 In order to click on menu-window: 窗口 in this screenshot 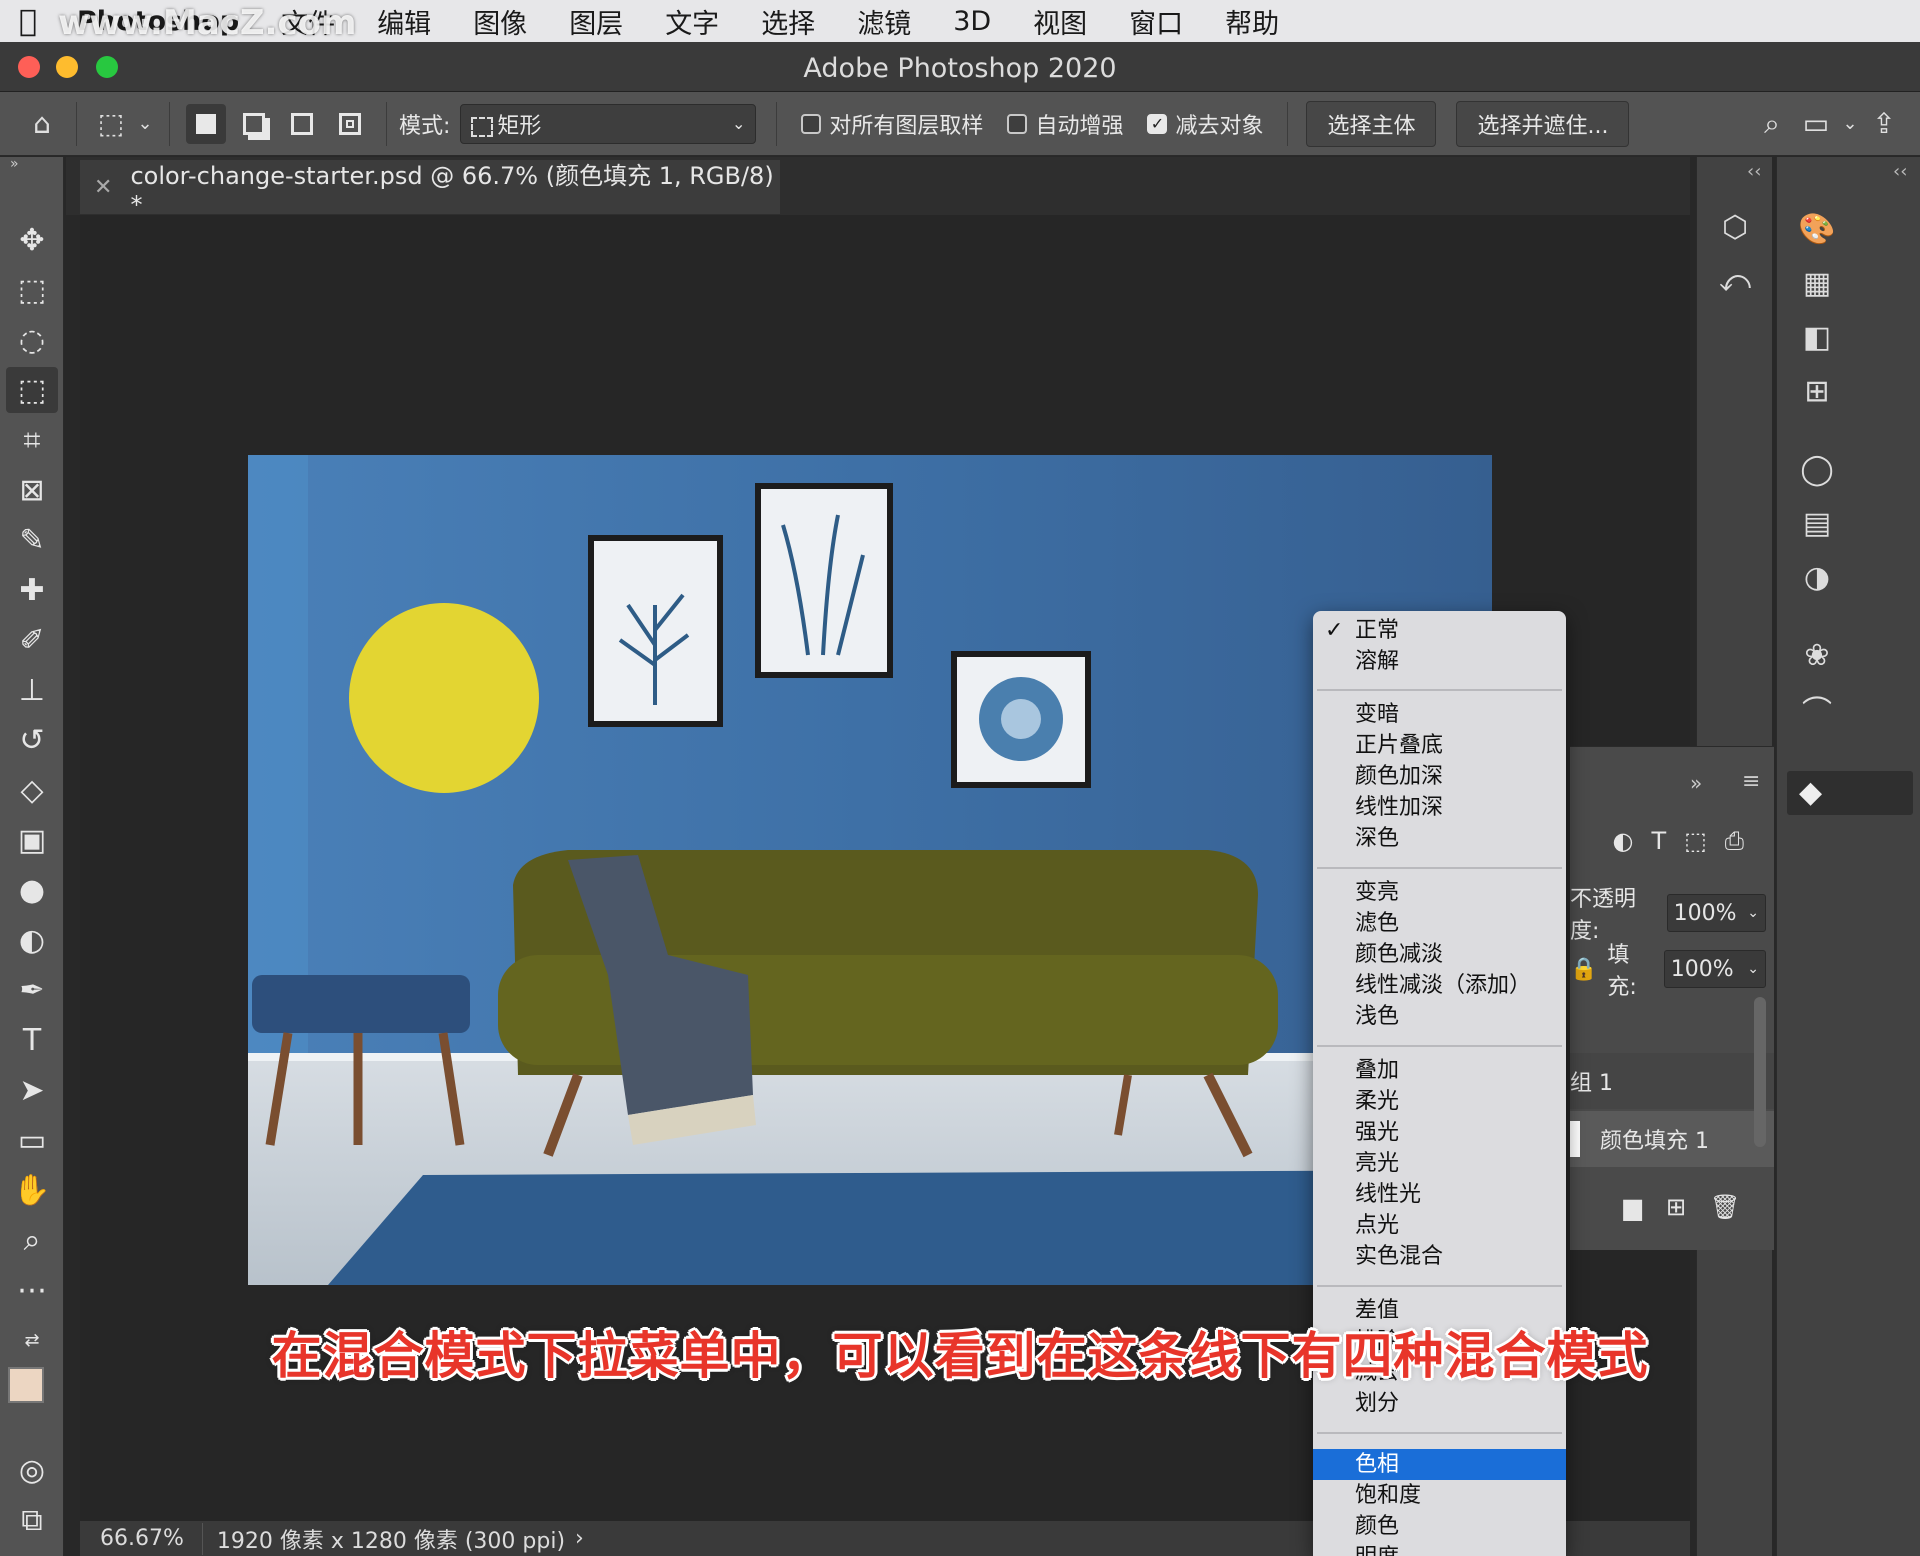, I will do `click(1156, 21)`.